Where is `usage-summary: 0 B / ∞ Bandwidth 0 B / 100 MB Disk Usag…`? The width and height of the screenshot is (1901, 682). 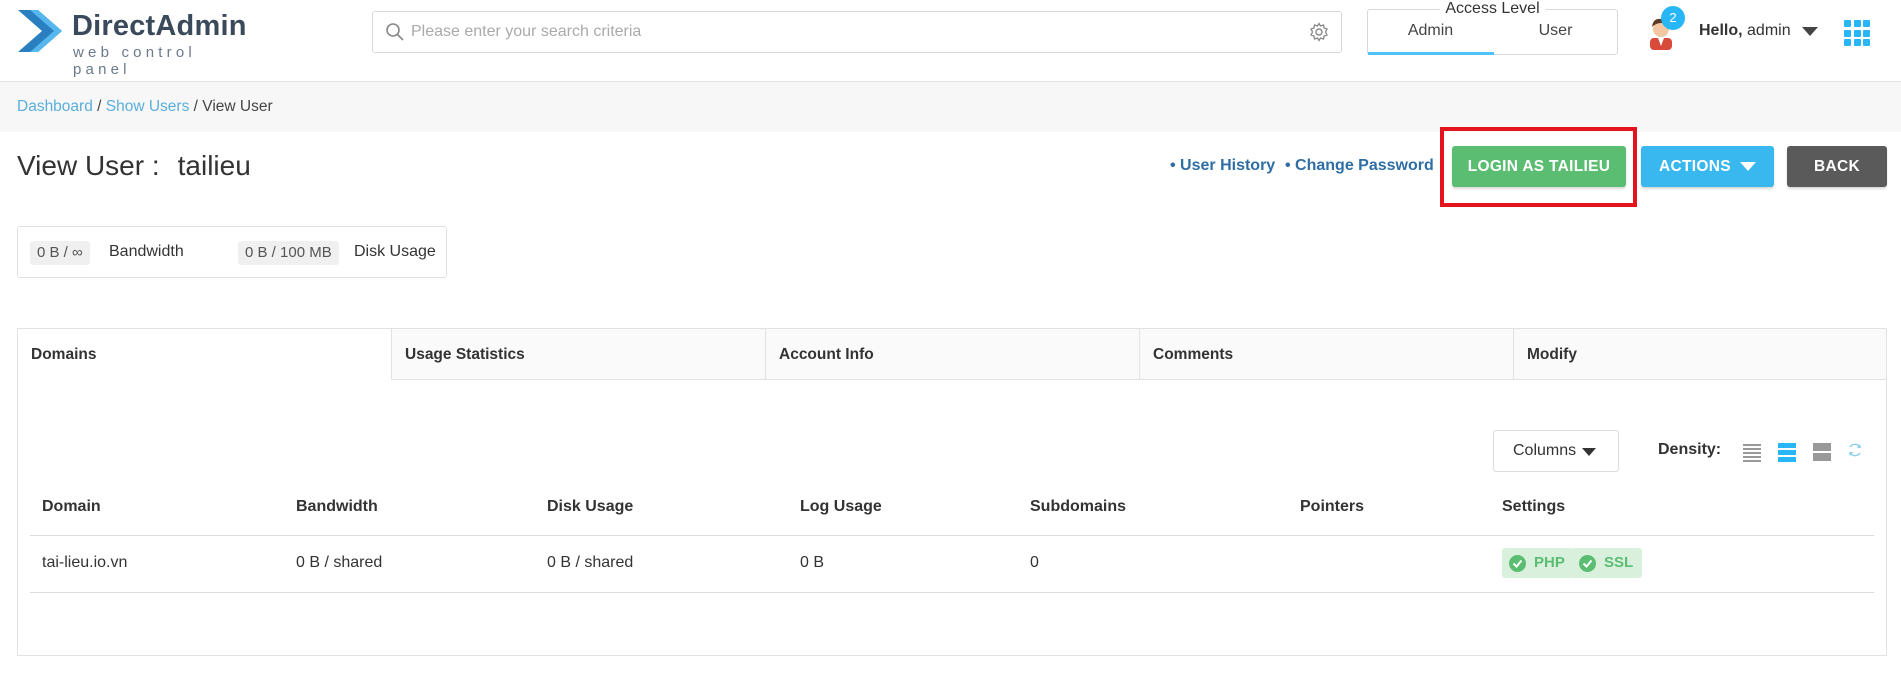 usage-summary: 0 B / ∞ Bandwidth 0 B / 100 MB Disk Usag… is located at coordinates (232, 252).